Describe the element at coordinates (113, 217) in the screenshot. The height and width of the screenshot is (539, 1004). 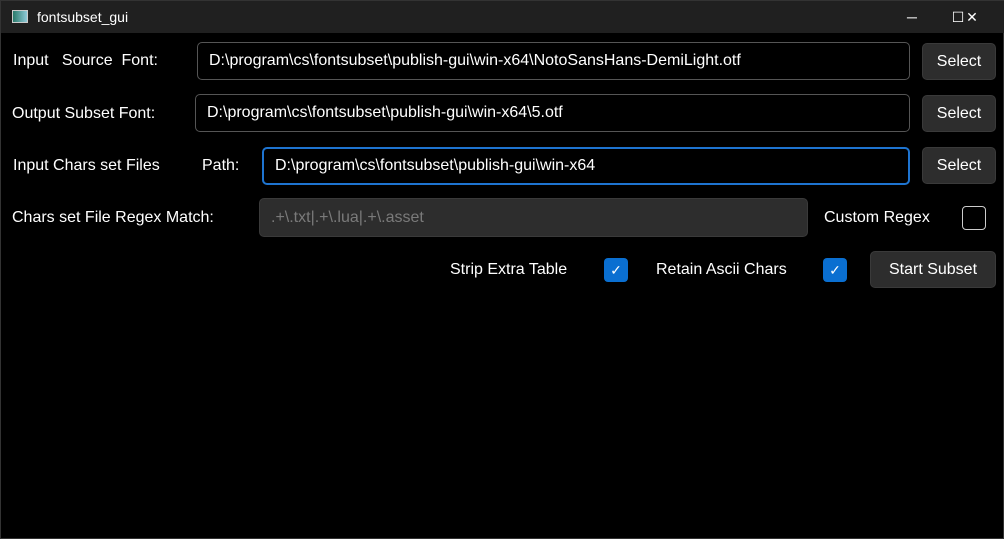
I see `regex-label: Chars set File Regex Match:` at that location.